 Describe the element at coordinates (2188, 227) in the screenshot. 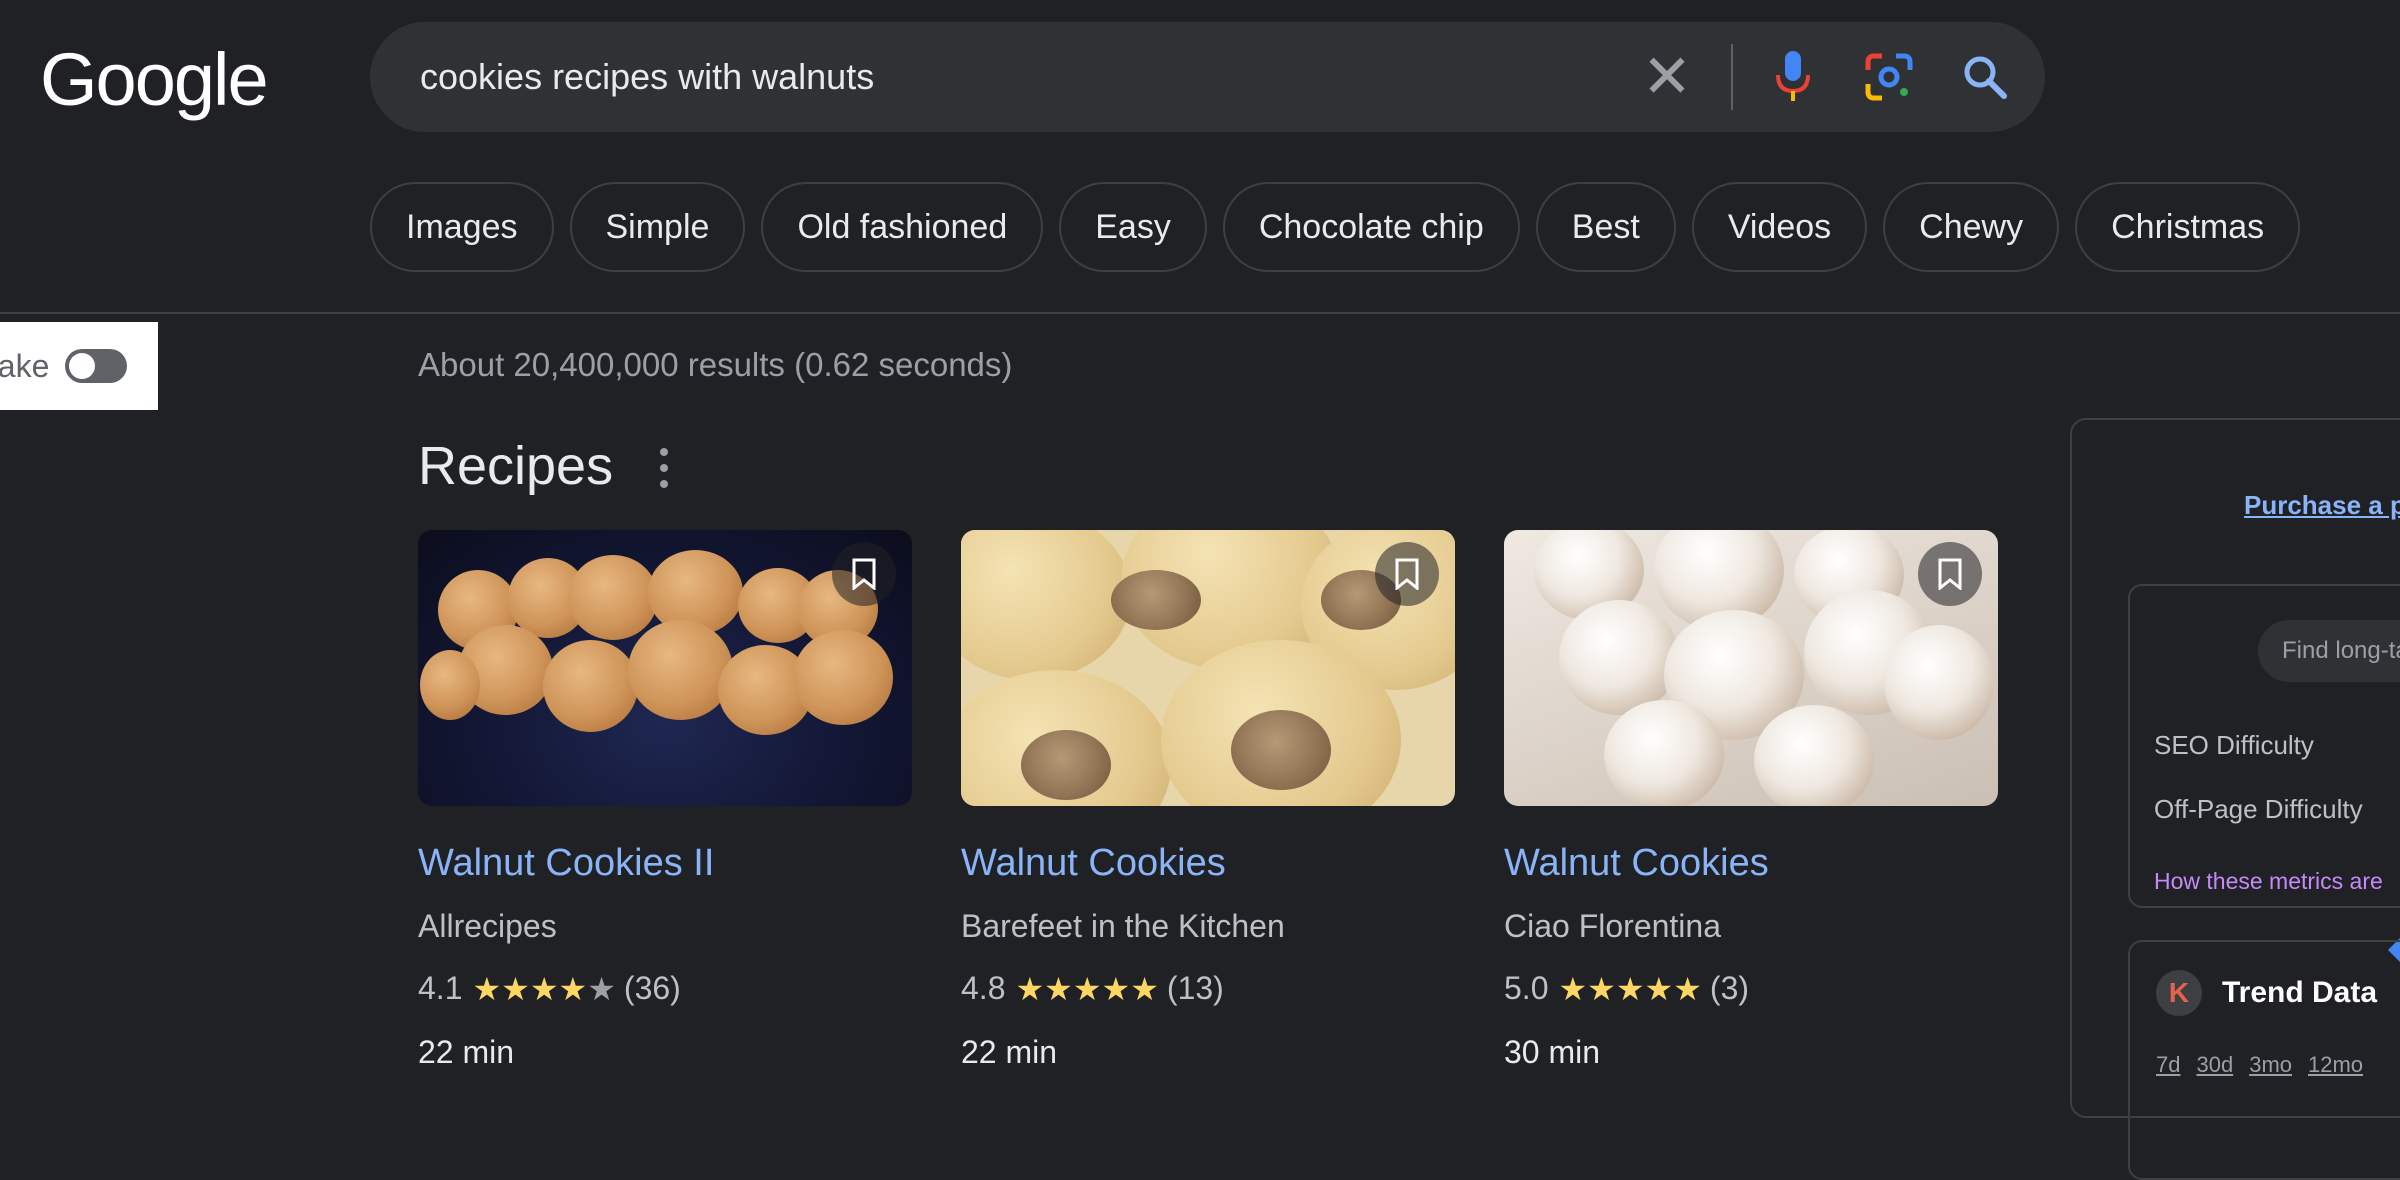

I see `chip-christmas: Christmas` at that location.